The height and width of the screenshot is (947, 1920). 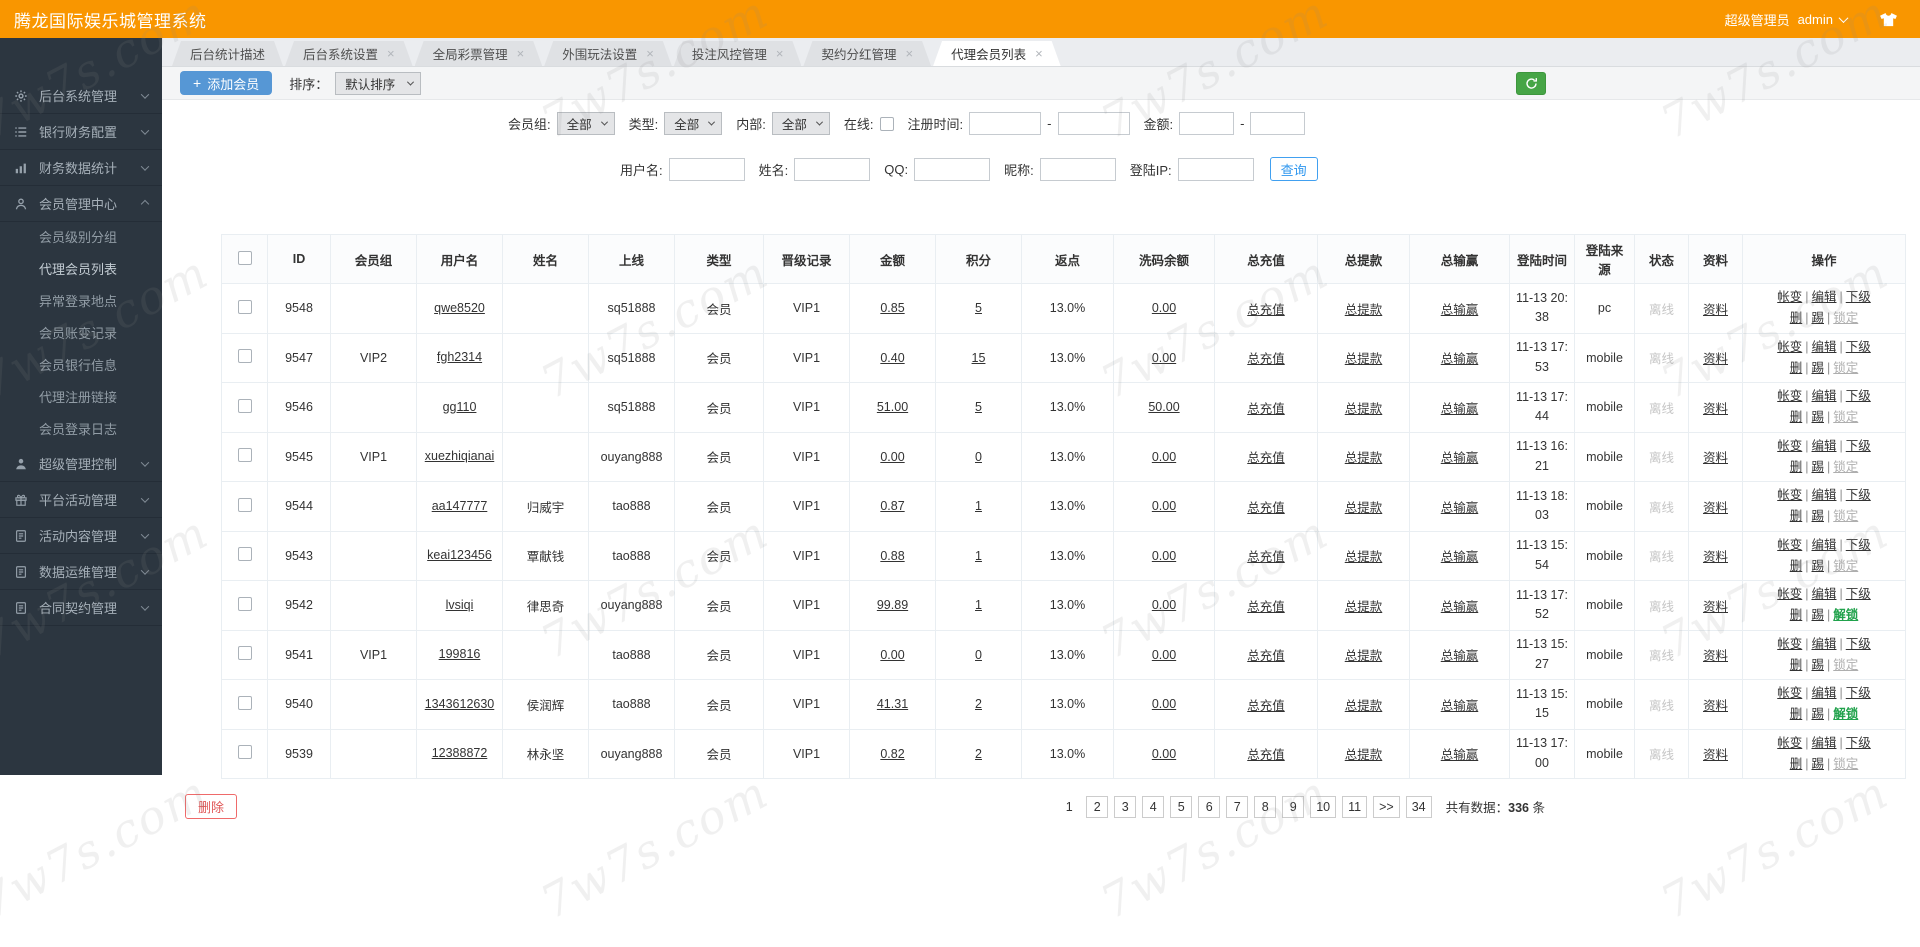 I want to click on sidebar-item: 数据运维管理, so click(x=81, y=572).